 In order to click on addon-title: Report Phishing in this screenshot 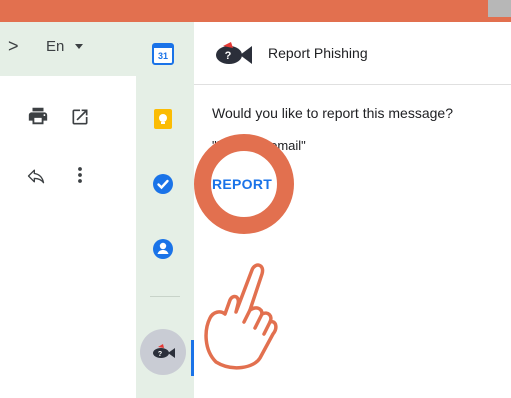, I will do `click(318, 53)`.